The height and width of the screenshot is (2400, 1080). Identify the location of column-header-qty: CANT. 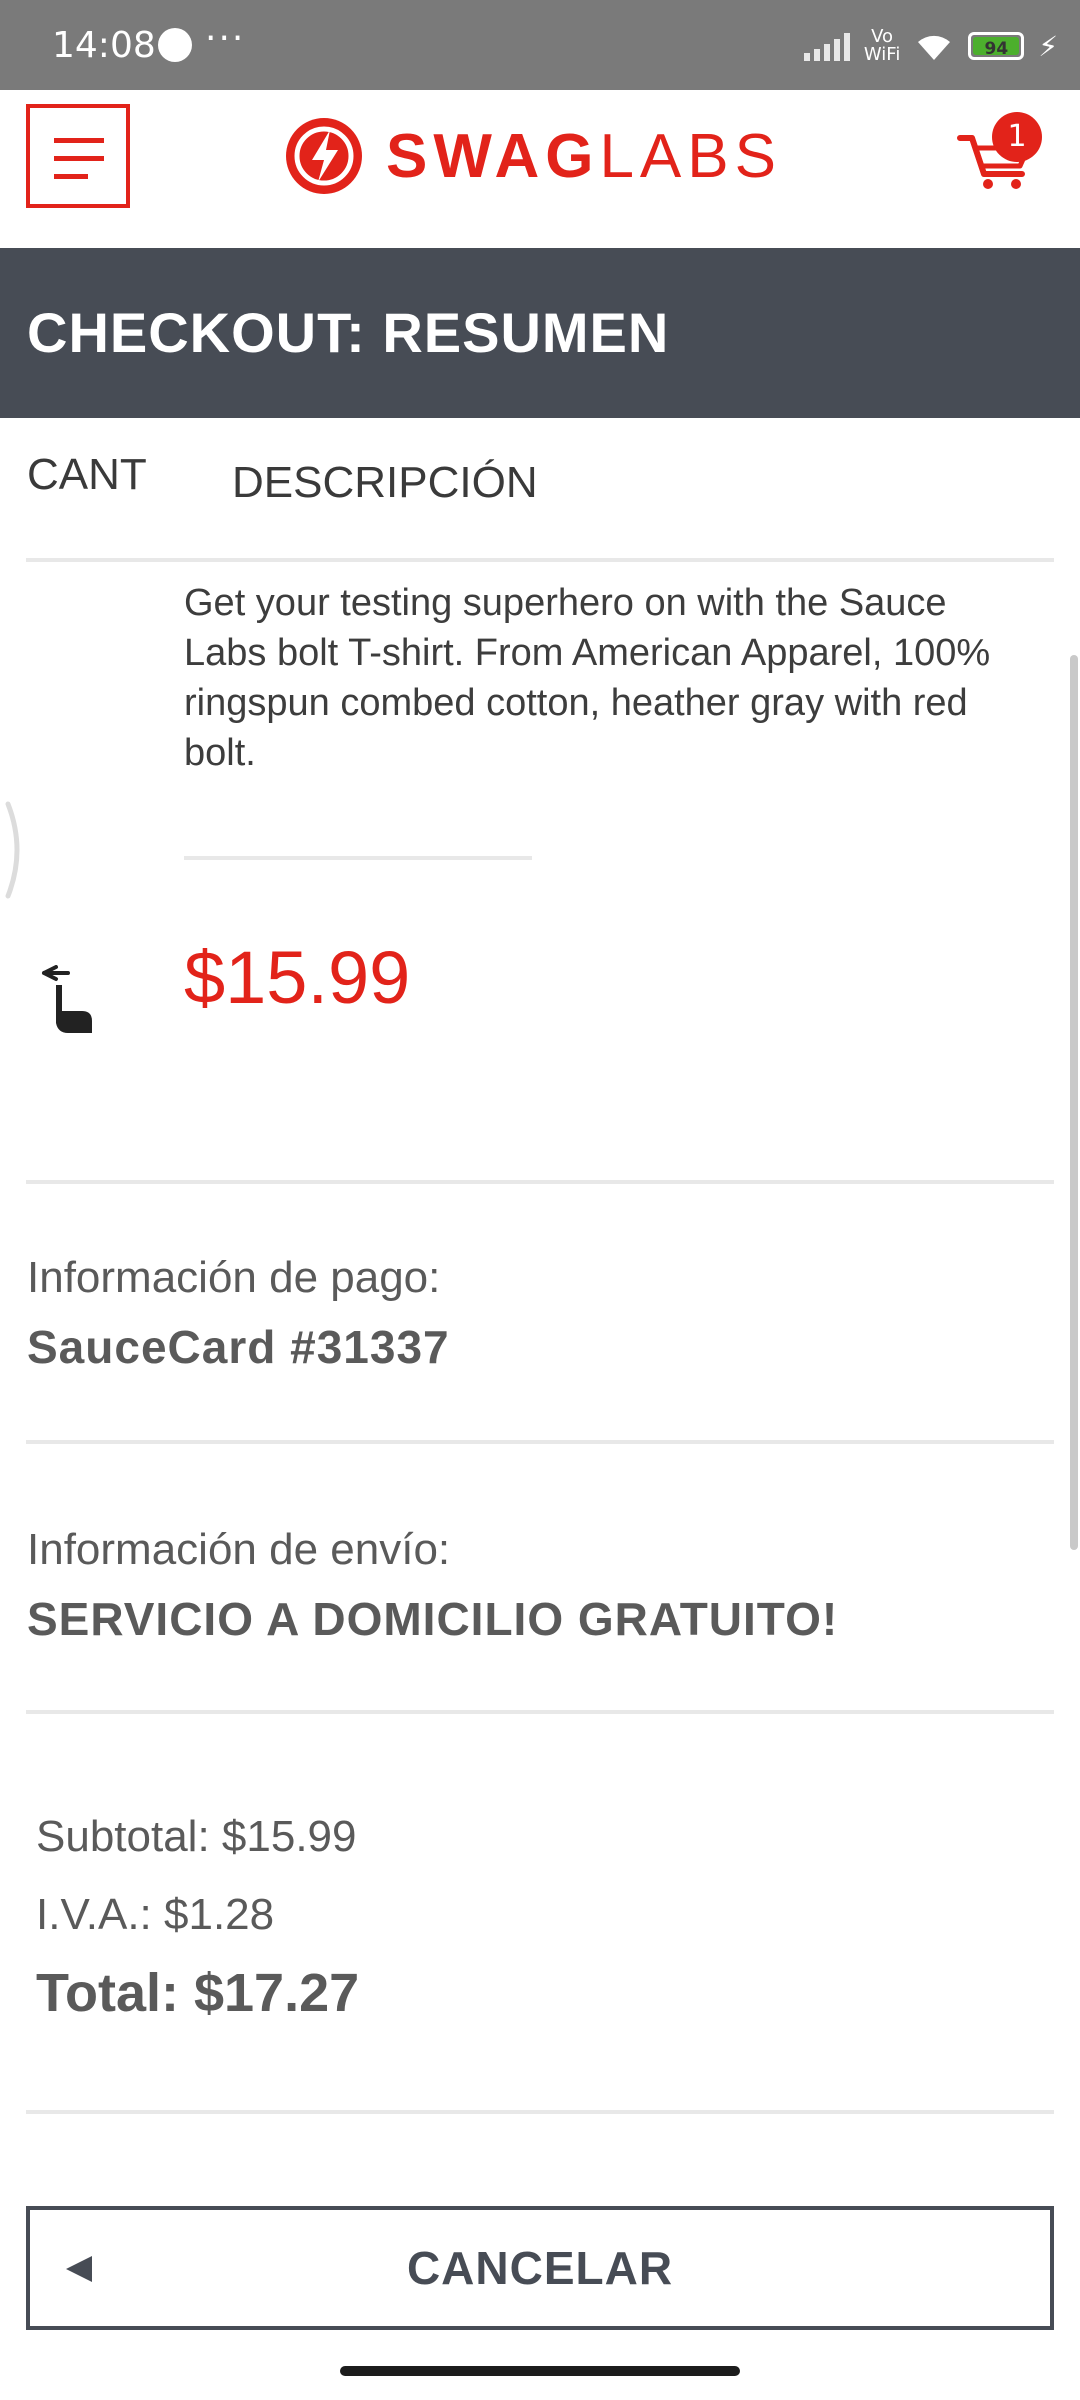
(87, 474).